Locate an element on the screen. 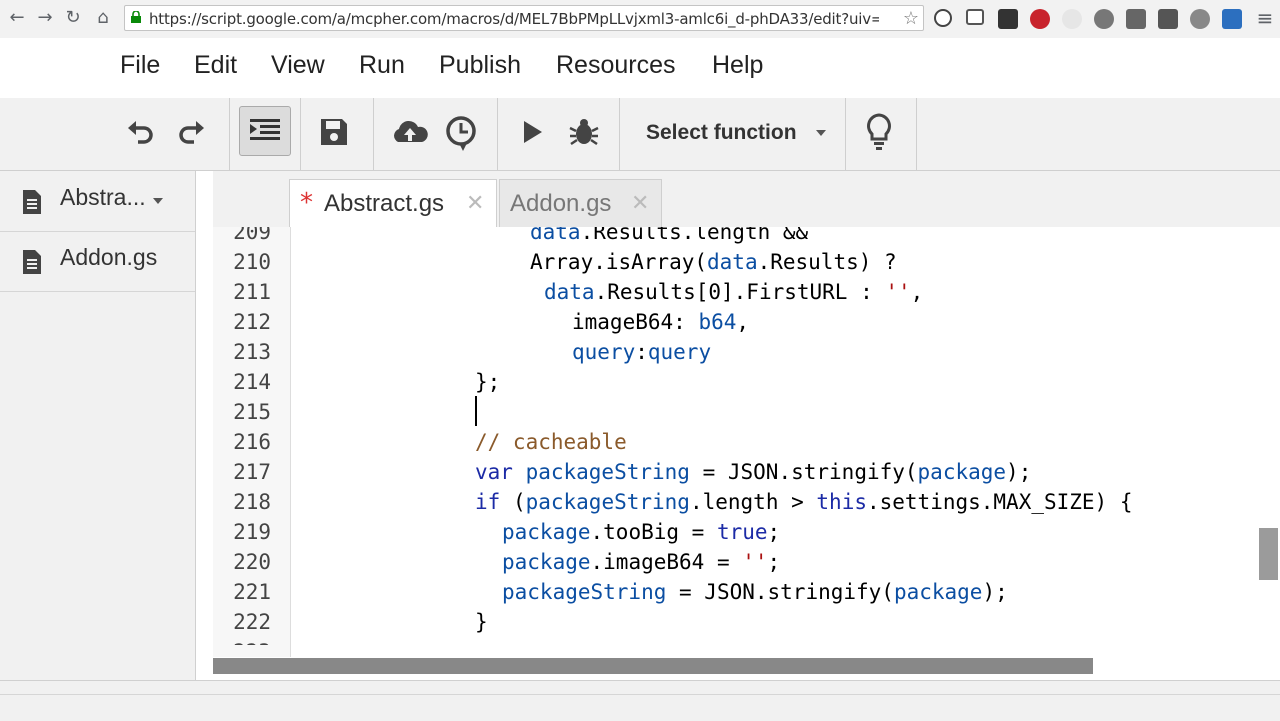 Image resolution: width=1280 pixels, height=721 pixels. menu-help: Help is located at coordinates (737, 65).